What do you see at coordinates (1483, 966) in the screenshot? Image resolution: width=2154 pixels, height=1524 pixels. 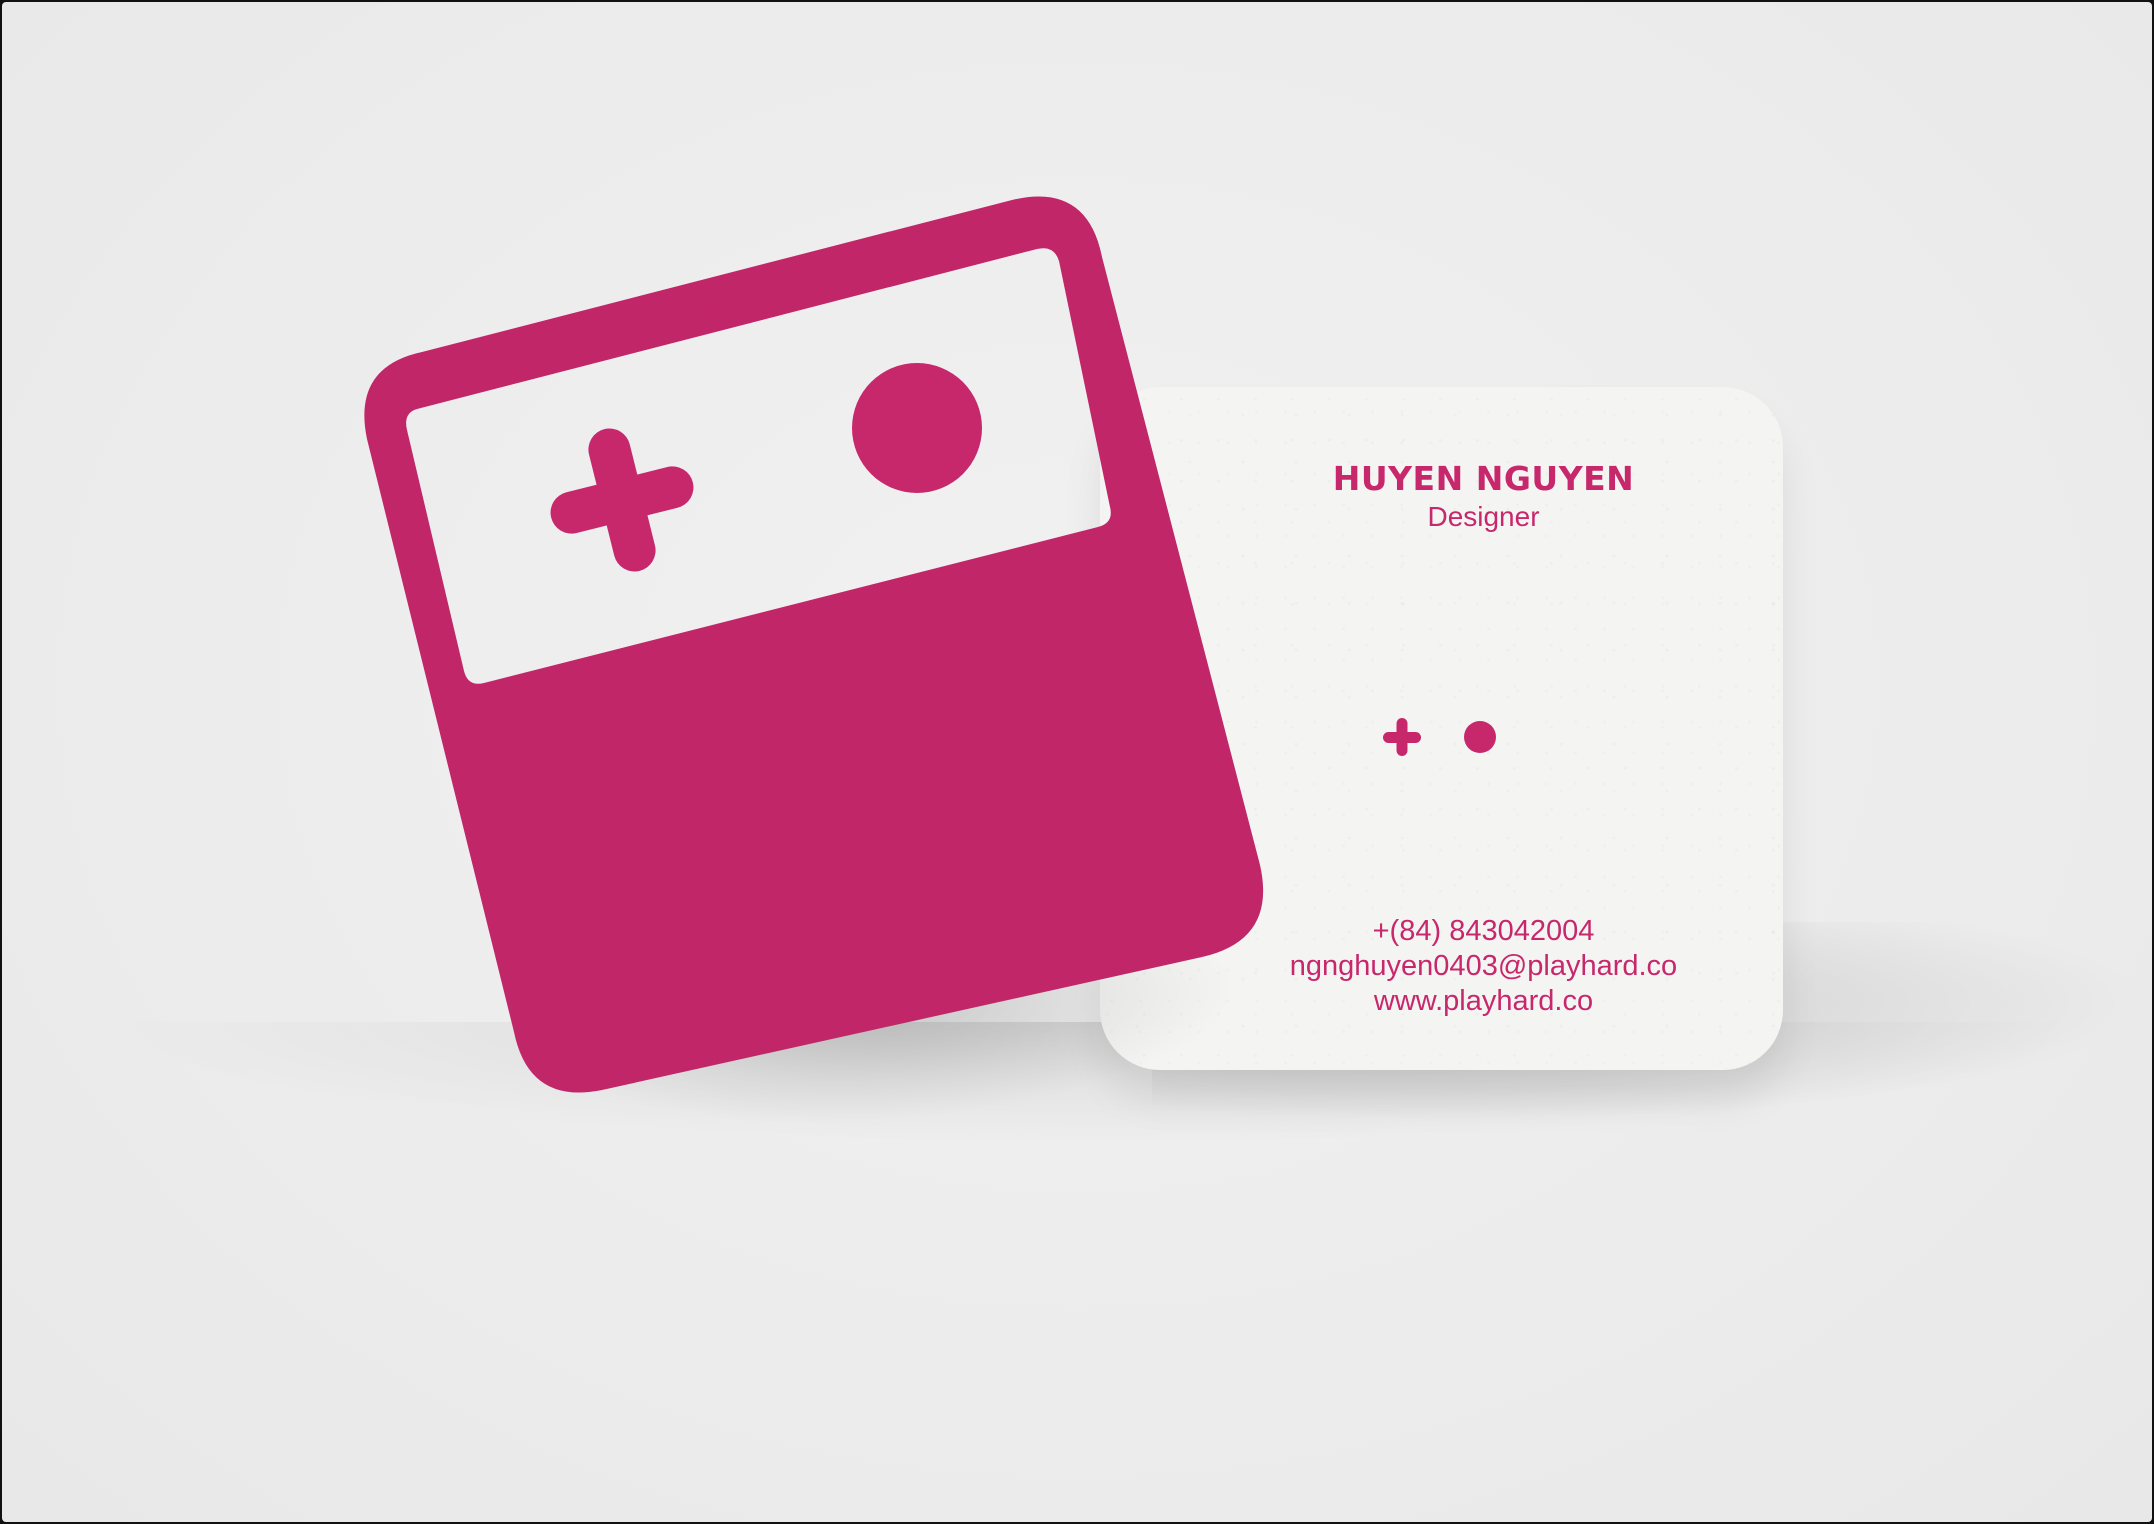 I see `card-email: ngnghuyen0403@playhard.co` at bounding box center [1483, 966].